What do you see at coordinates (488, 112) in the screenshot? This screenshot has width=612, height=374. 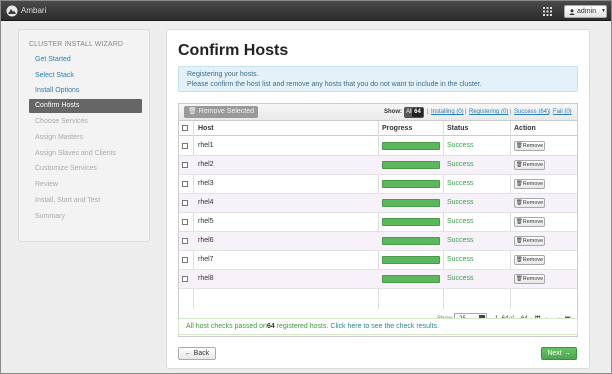 I see `filter-registering: Registering (0)` at bounding box center [488, 112].